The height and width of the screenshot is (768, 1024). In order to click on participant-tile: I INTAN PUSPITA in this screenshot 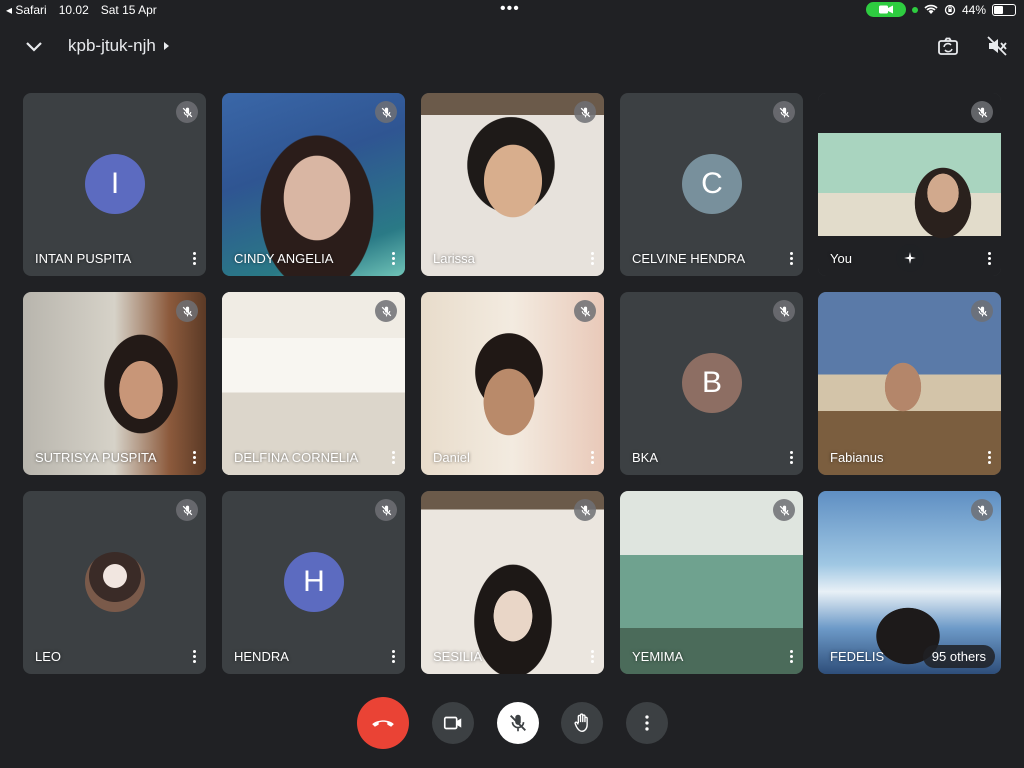, I will do `click(114, 184)`.